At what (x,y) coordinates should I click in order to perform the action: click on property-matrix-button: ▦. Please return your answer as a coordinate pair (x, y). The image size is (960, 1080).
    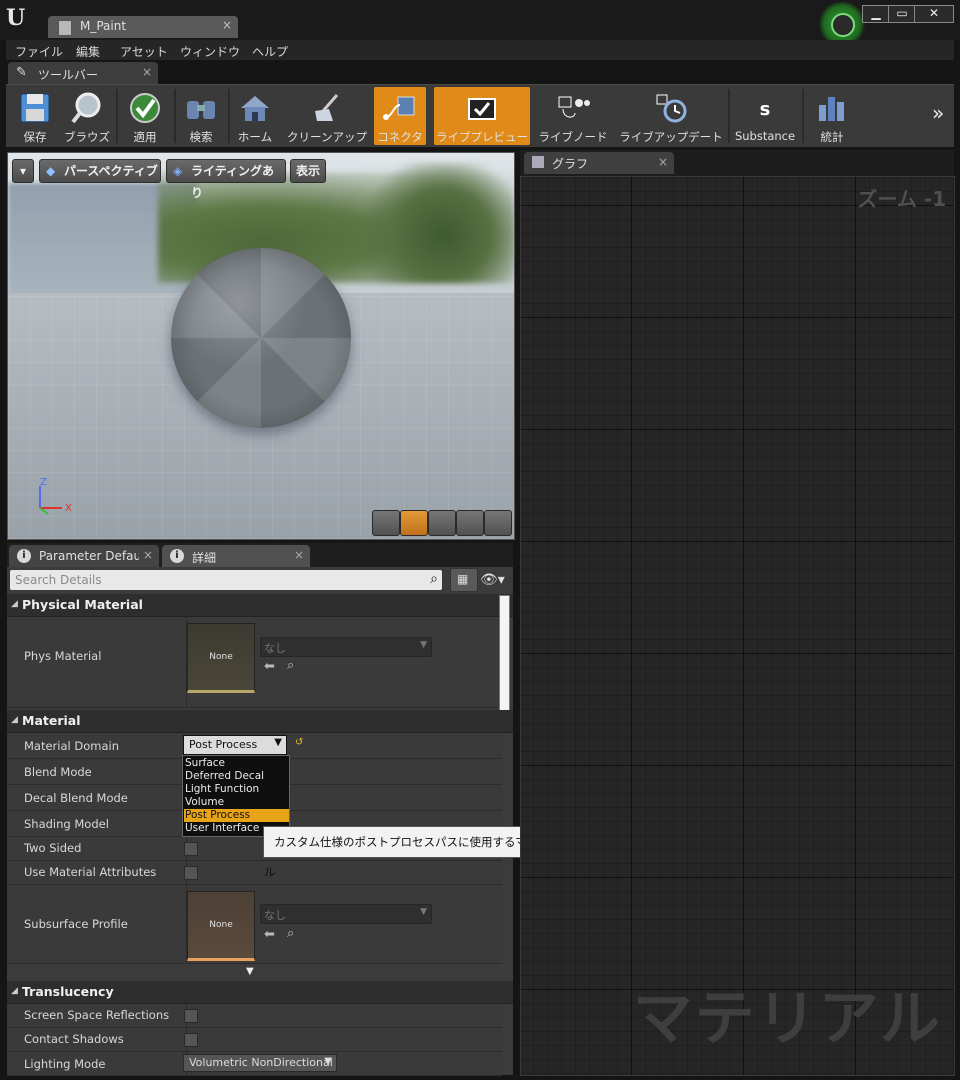
    Looking at the image, I should click on (464, 580).